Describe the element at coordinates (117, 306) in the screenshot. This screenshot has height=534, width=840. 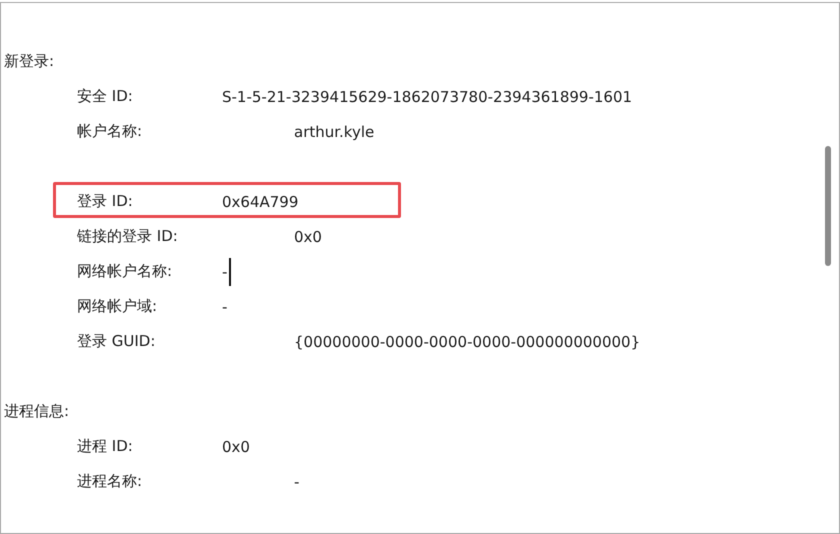
I see `field-label: 网络帐户域:` at that location.